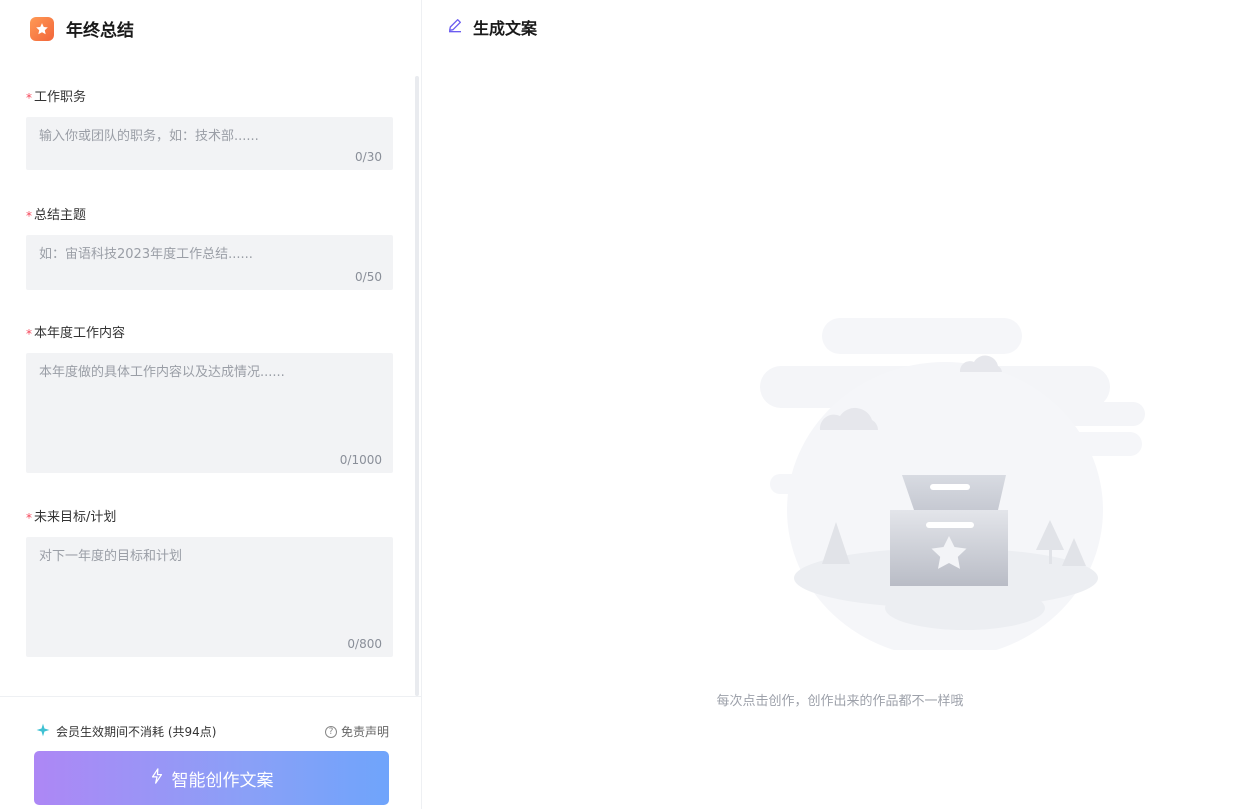 The height and width of the screenshot is (809, 1257). Describe the element at coordinates (209, 597) in the screenshot. I see `future-goals-textarea: 对下一年度的目标和计划 0/800` at that location.